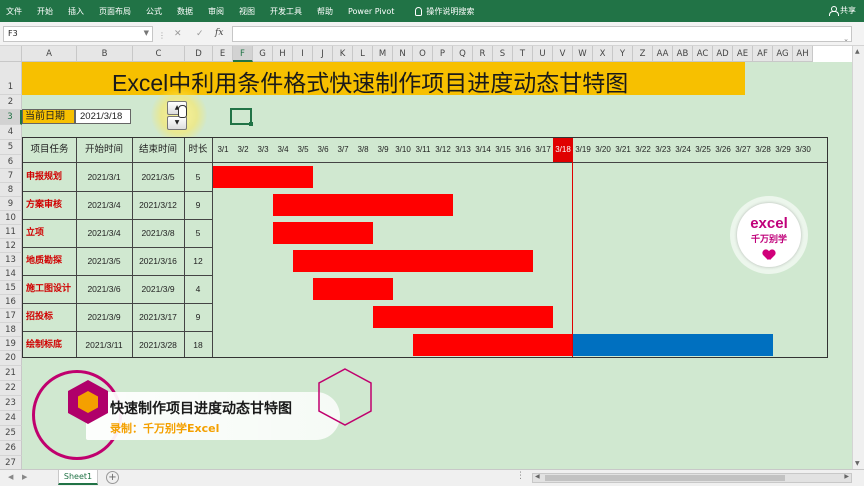 This screenshot has height=486, width=864. What do you see at coordinates (665, 478) in the screenshot?
I see `scroll-thumb` at bounding box center [665, 478].